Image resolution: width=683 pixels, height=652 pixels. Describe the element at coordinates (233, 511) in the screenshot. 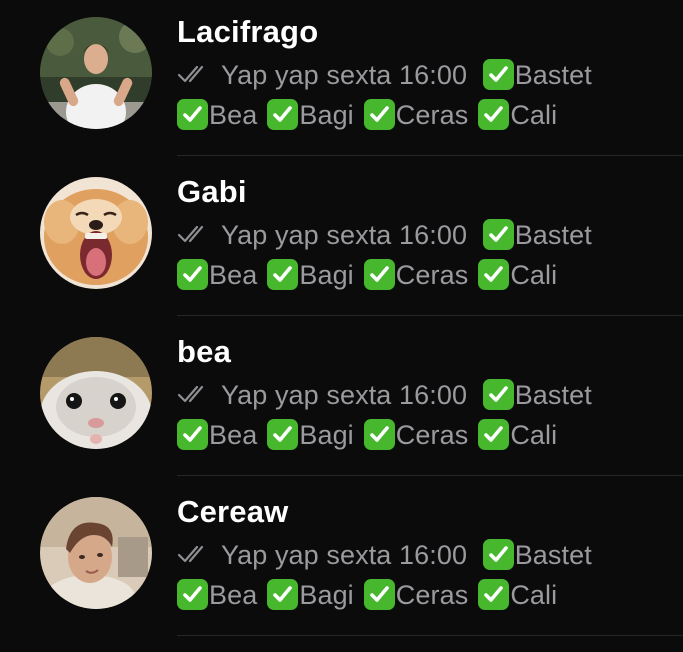

I see `chat-name: Cereaw` at that location.